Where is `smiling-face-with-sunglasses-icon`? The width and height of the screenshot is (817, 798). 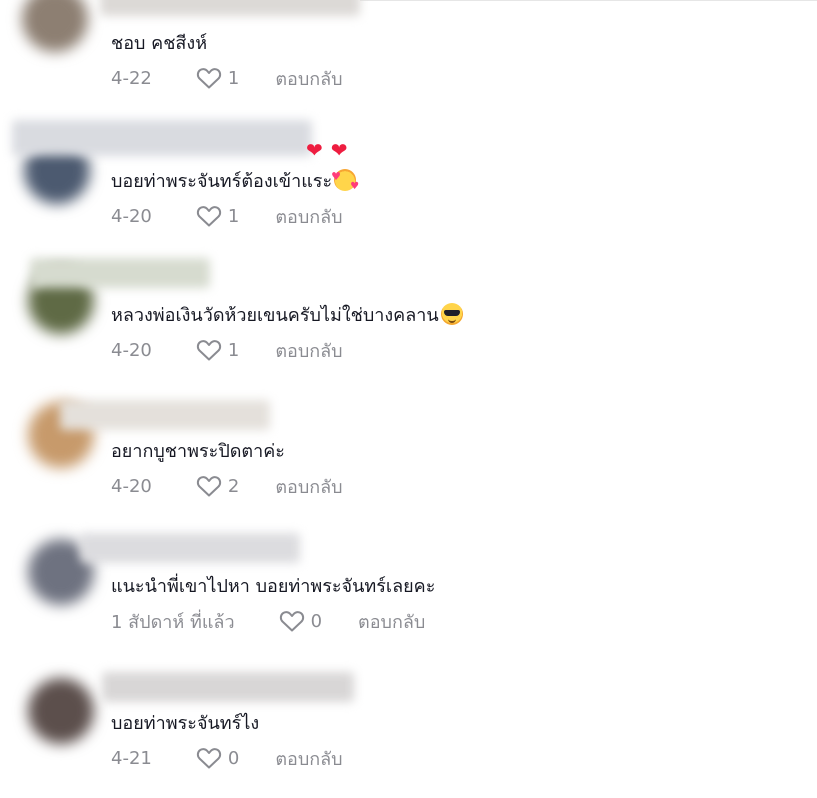
smiling-face-with-sunglasses-icon is located at coordinates (451, 314).